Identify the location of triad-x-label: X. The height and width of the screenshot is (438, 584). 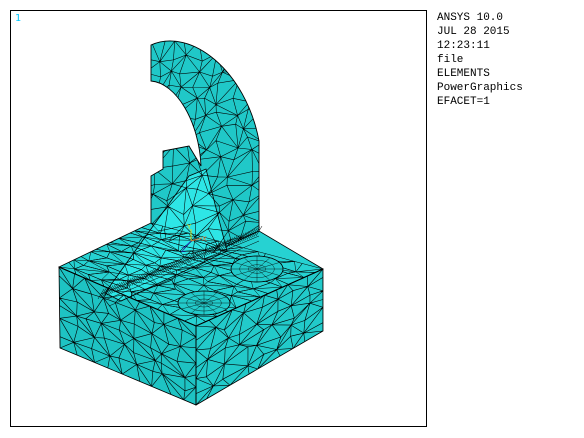
(204, 239).